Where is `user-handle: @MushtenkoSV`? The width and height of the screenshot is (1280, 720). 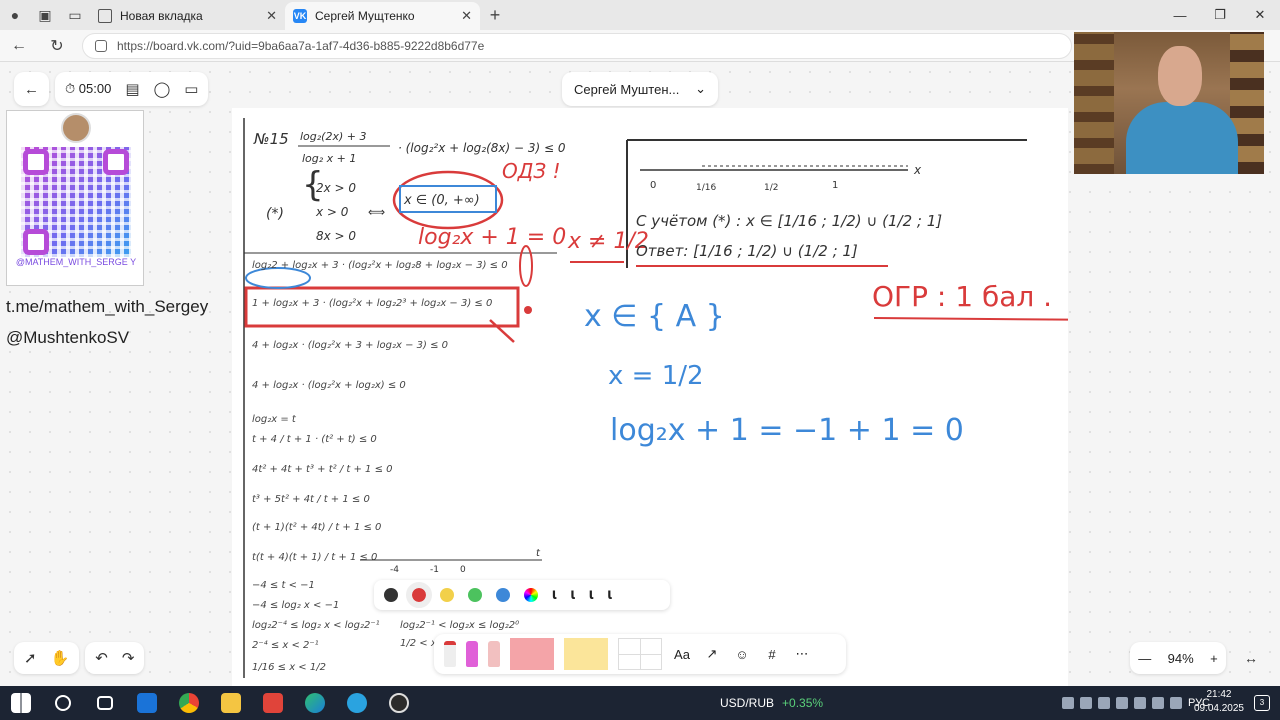
user-handle: @MushtenkoSV is located at coordinates (68, 337).